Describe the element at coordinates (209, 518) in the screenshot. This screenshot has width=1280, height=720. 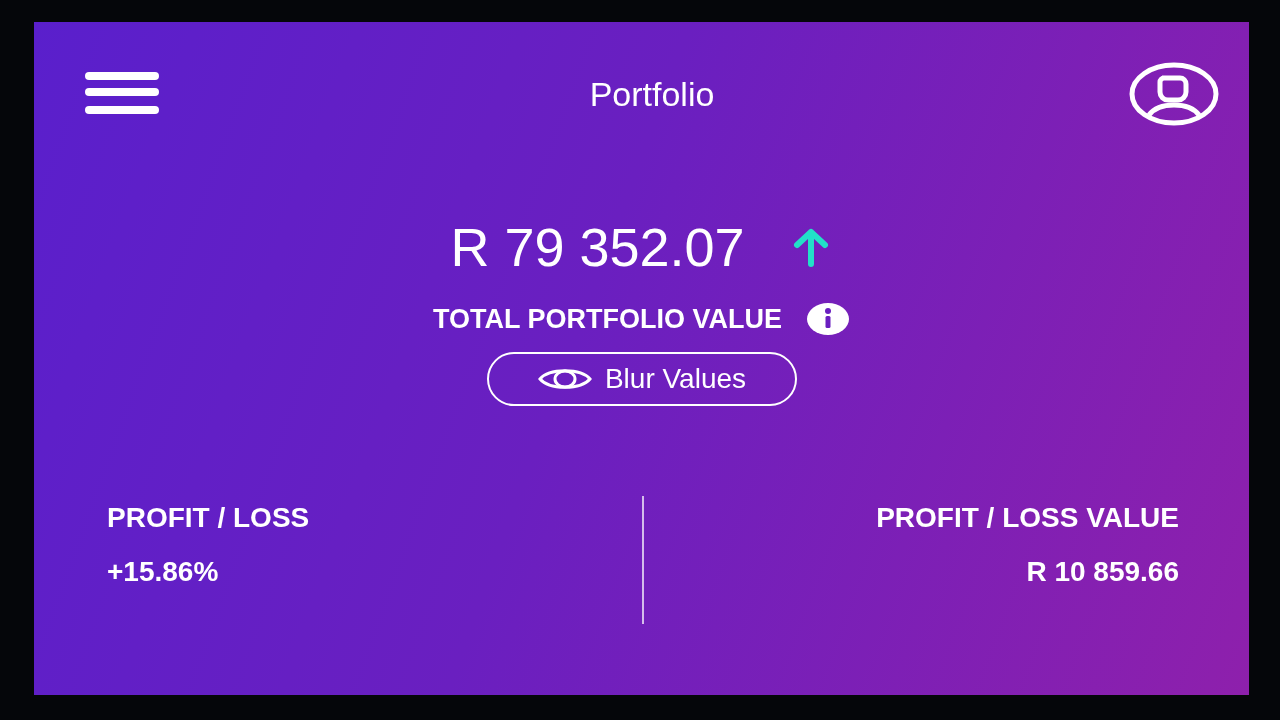
I see `stat-label: PROFIT / LOSS` at that location.